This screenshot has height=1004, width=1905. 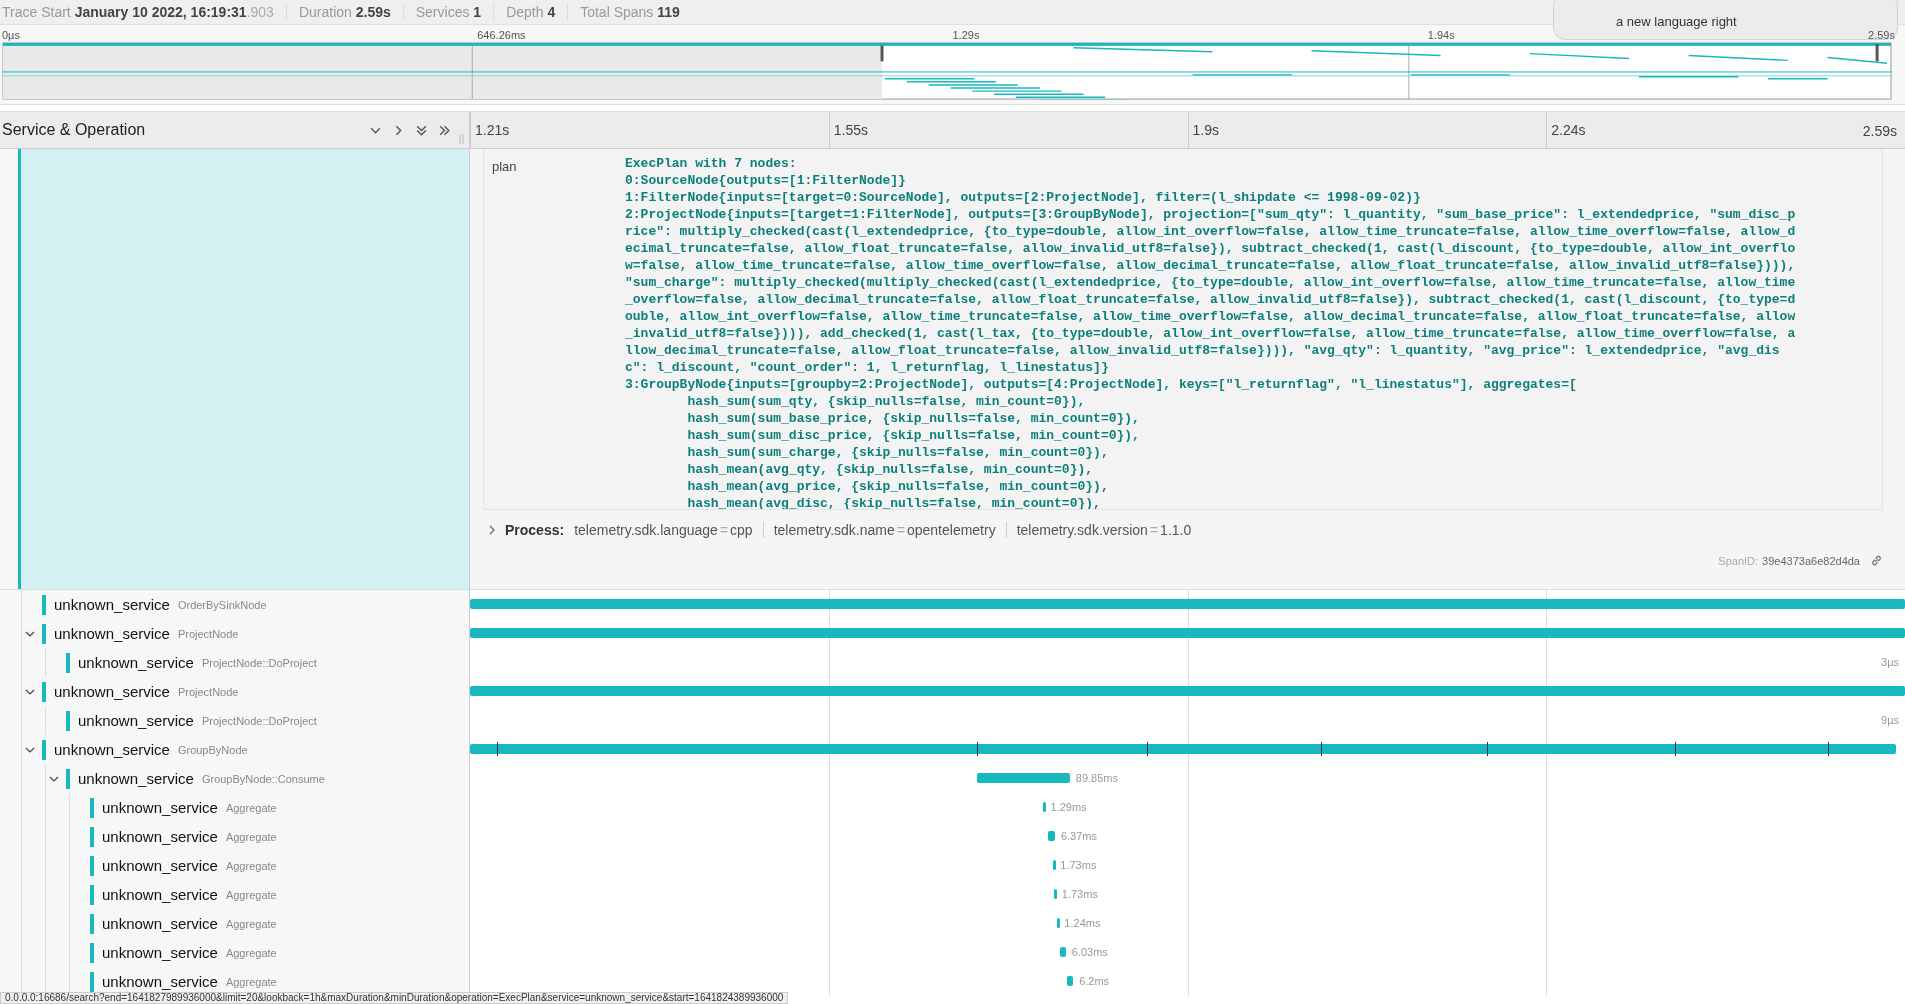 What do you see at coordinates (454, 12) in the screenshot?
I see `trace-info: Services 1` at bounding box center [454, 12].